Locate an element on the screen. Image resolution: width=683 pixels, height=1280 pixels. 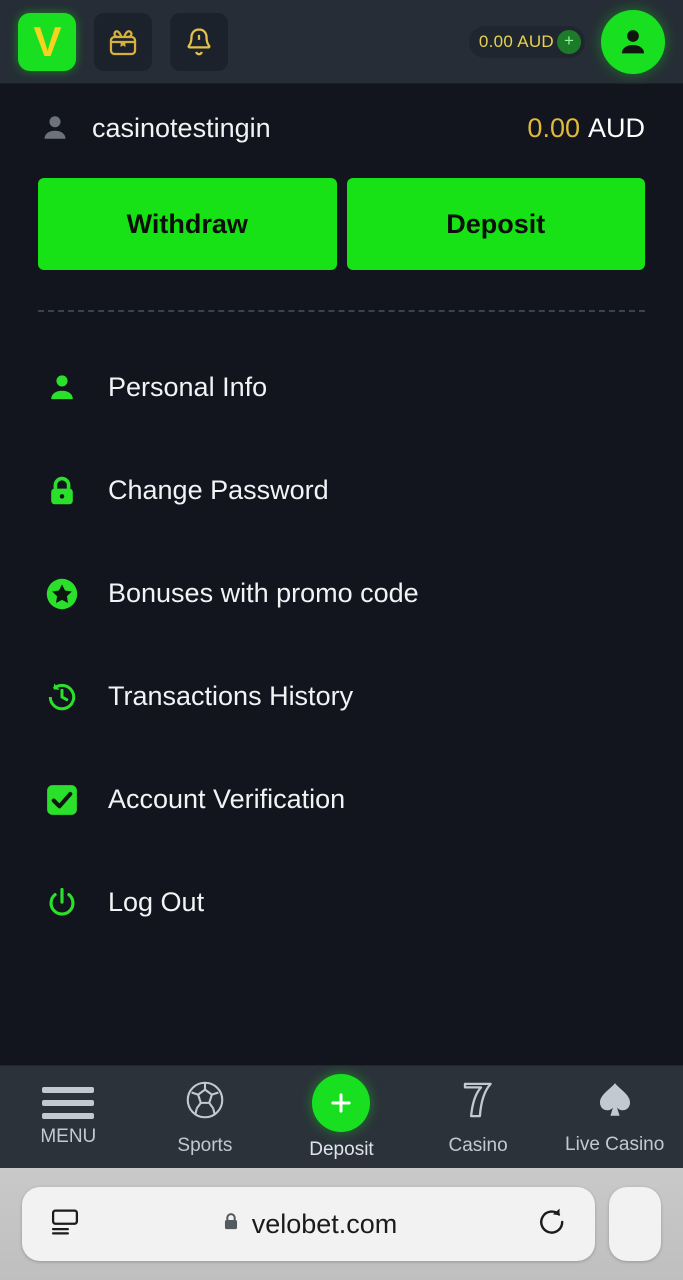
menu-item-bonuses: Bonuses with promo code is located at coordinates (341, 593).